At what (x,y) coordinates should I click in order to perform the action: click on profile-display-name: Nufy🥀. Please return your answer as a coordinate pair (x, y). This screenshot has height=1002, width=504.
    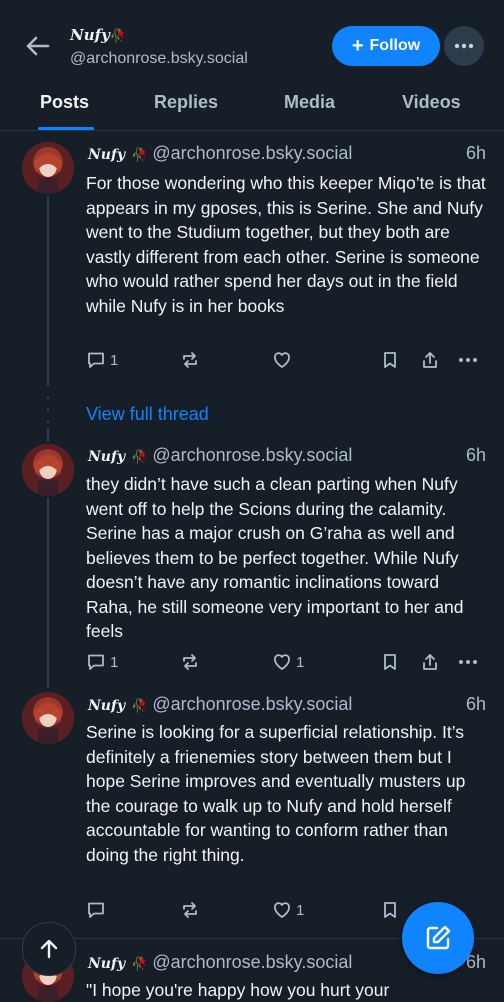
    Looking at the image, I should click on (98, 35).